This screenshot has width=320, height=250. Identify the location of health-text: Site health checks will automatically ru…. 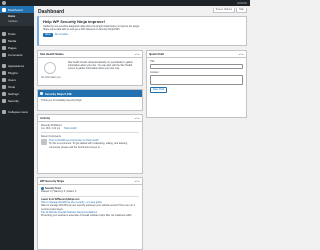
(100, 66).